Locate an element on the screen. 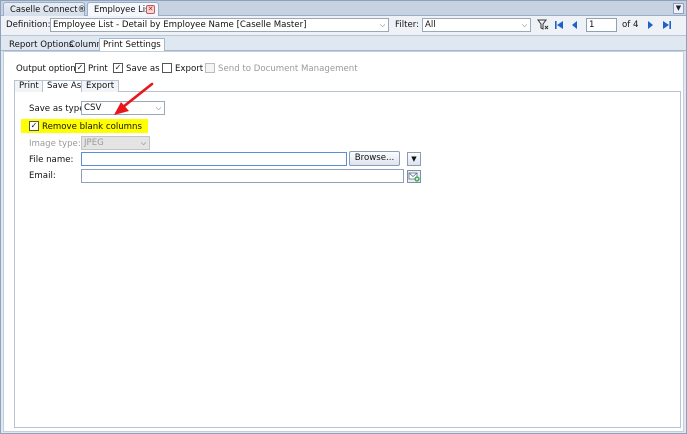 The image size is (687, 434). page-number-input: 1 is located at coordinates (601, 25).